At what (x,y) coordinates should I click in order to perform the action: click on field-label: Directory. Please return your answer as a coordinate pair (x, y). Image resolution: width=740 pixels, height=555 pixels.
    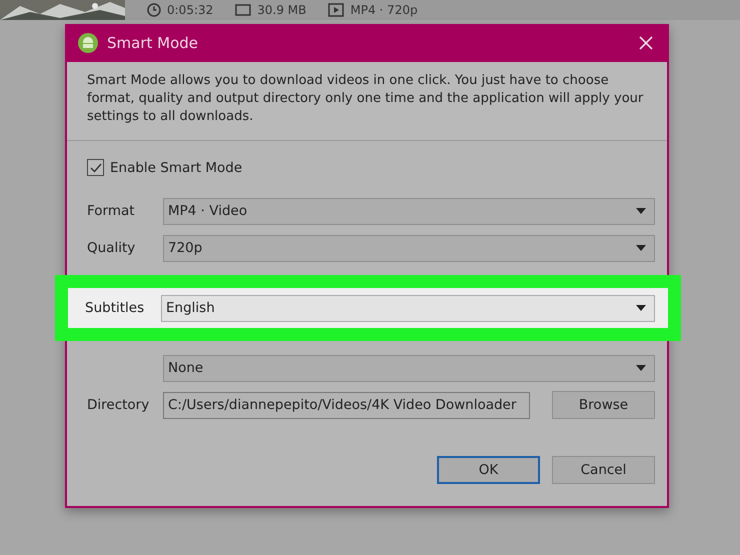
    Looking at the image, I should click on (118, 405).